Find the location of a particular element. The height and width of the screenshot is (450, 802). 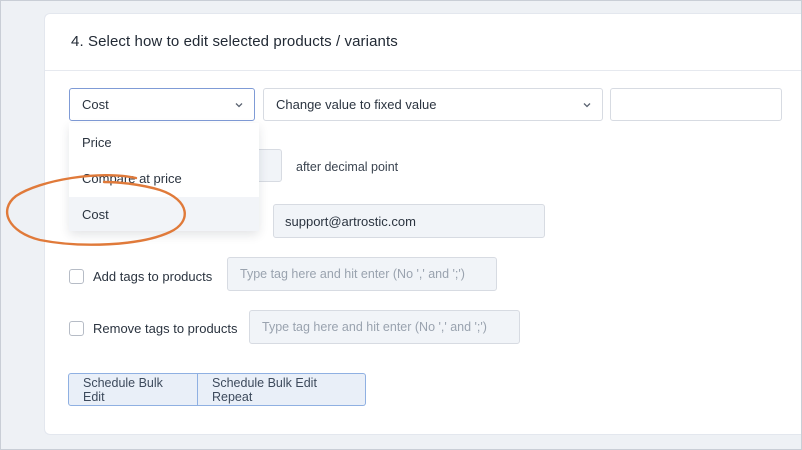

option-compare-at-price: Compare at price is located at coordinates (164, 178).